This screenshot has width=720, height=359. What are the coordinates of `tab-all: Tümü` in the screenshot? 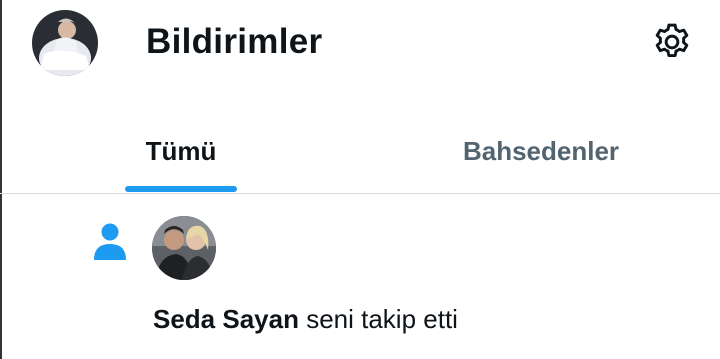 It's located at (181, 151).